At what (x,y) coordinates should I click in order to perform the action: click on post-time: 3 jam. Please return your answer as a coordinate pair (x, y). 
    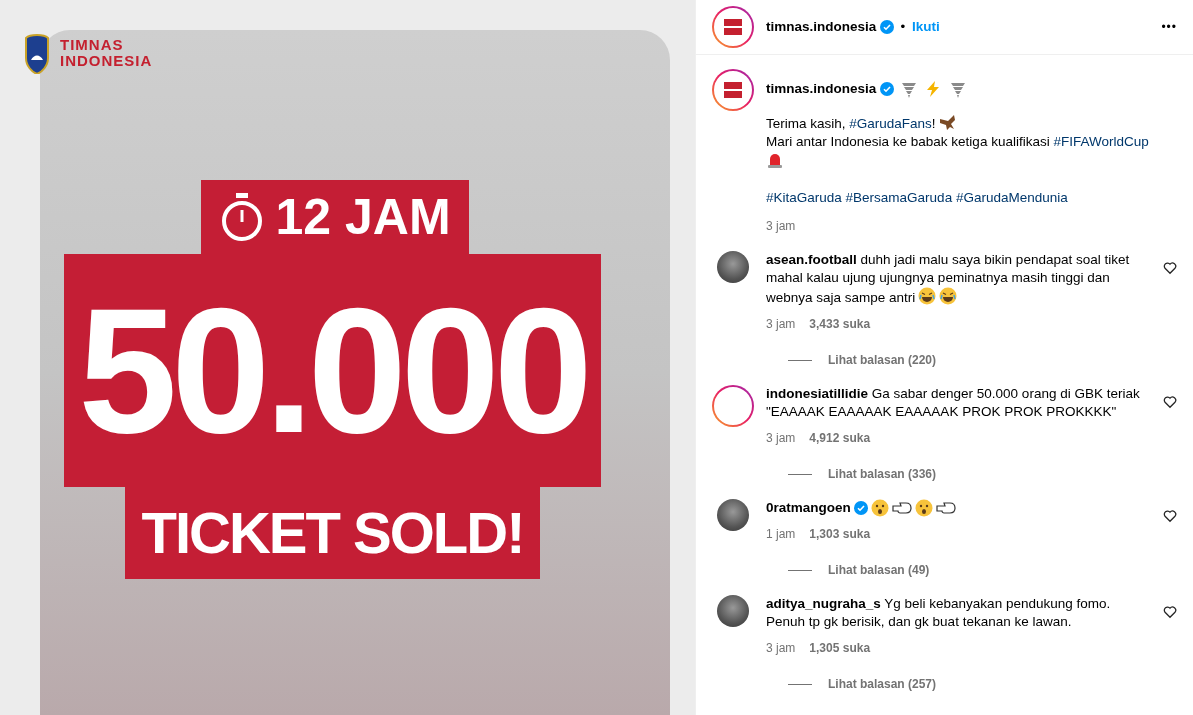
    Looking at the image, I should click on (781, 227).